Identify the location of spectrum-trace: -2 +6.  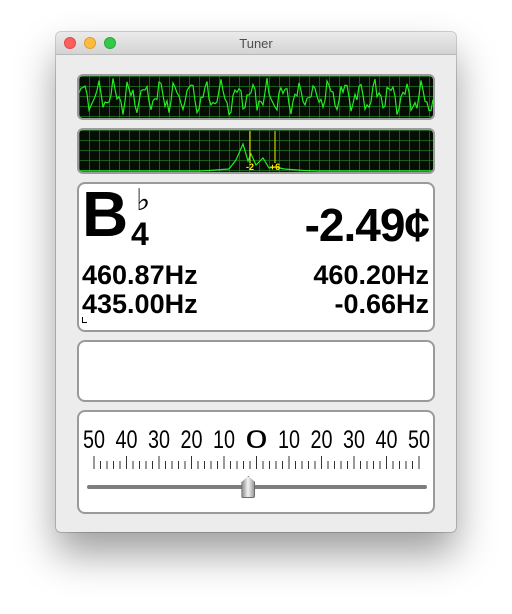
(256, 151).